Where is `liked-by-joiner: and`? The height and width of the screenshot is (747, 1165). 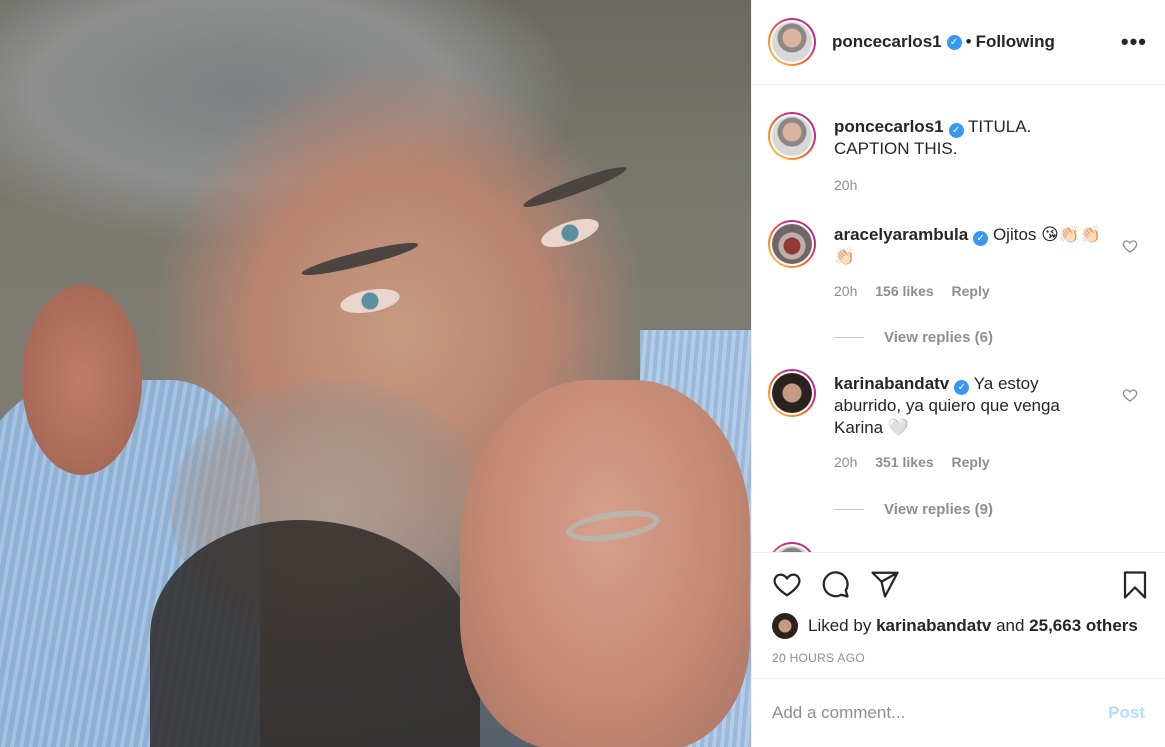
liked-by-joiner: and is located at coordinates (1010, 625).